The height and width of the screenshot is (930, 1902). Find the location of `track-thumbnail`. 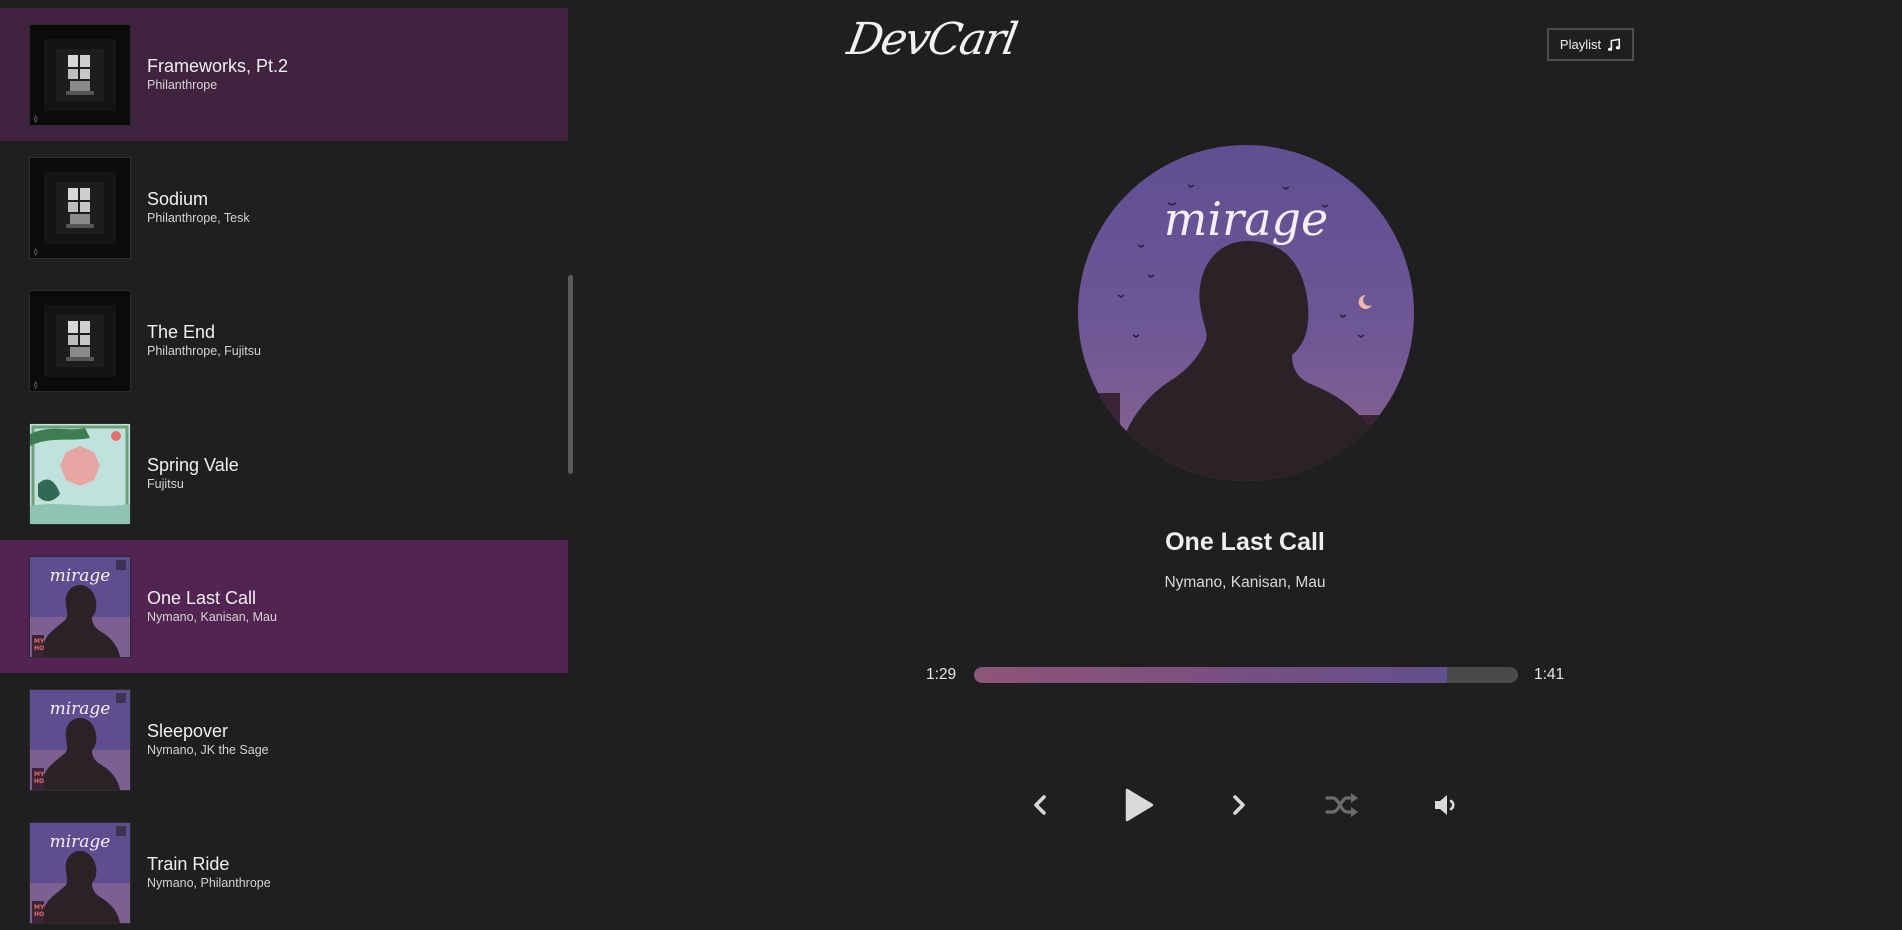

track-thumbnail is located at coordinates (80, 474).